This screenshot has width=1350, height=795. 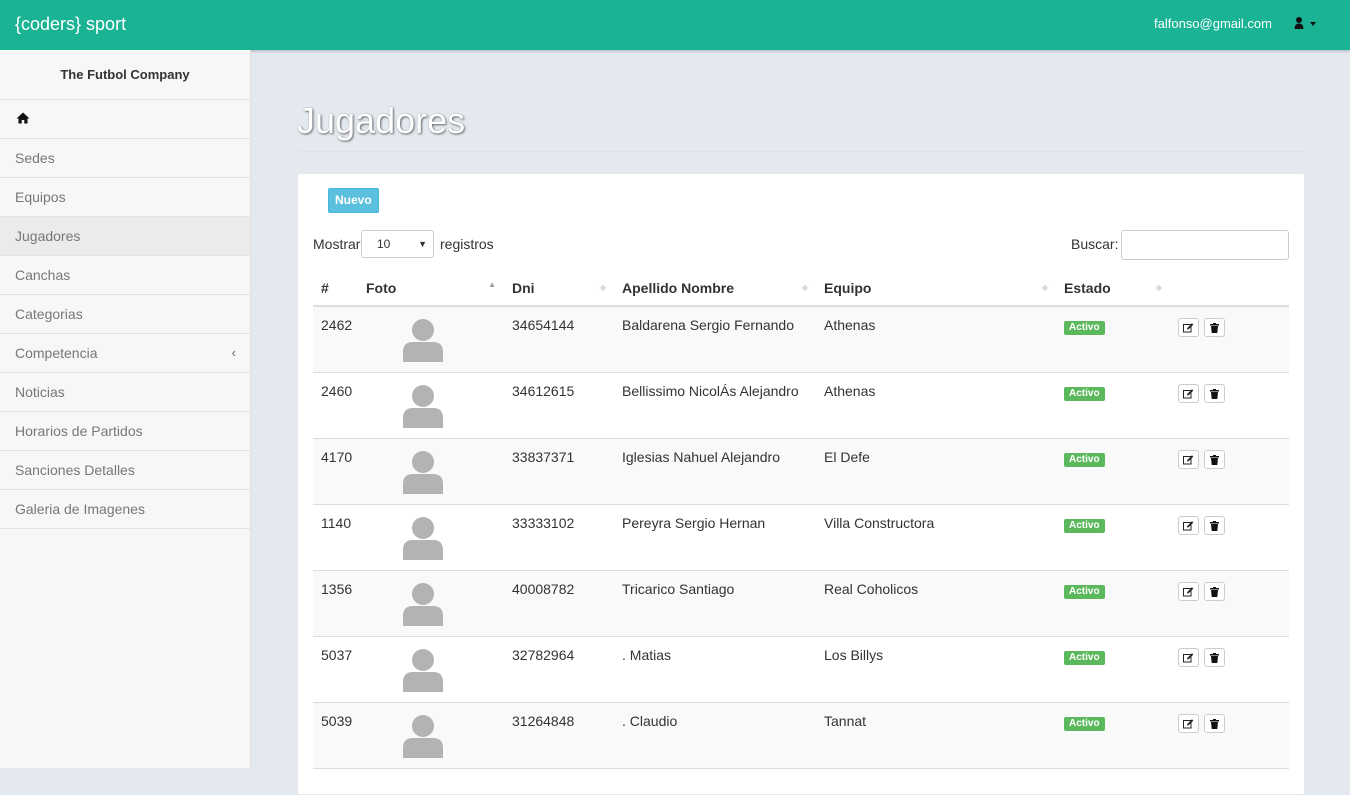 What do you see at coordinates (936, 537) in the screenshot?
I see `cell-team: Villa Constructora` at bounding box center [936, 537].